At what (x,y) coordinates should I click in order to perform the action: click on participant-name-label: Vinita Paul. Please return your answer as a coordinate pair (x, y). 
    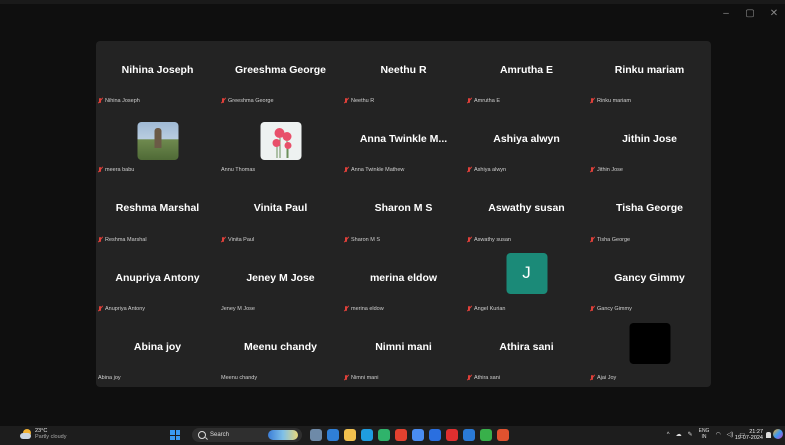
    Looking at the image, I should click on (237, 239).